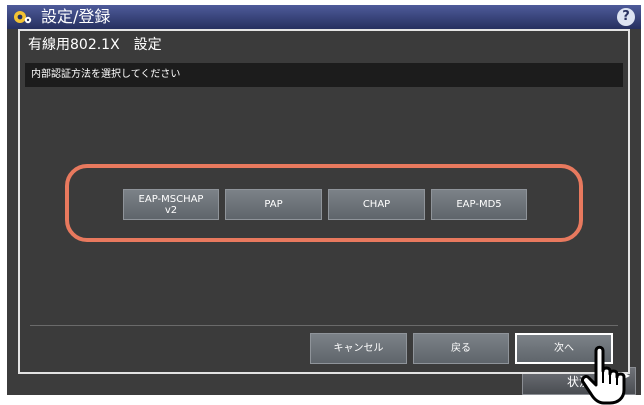  I want to click on pointer-hand-icon, so click(603, 375).